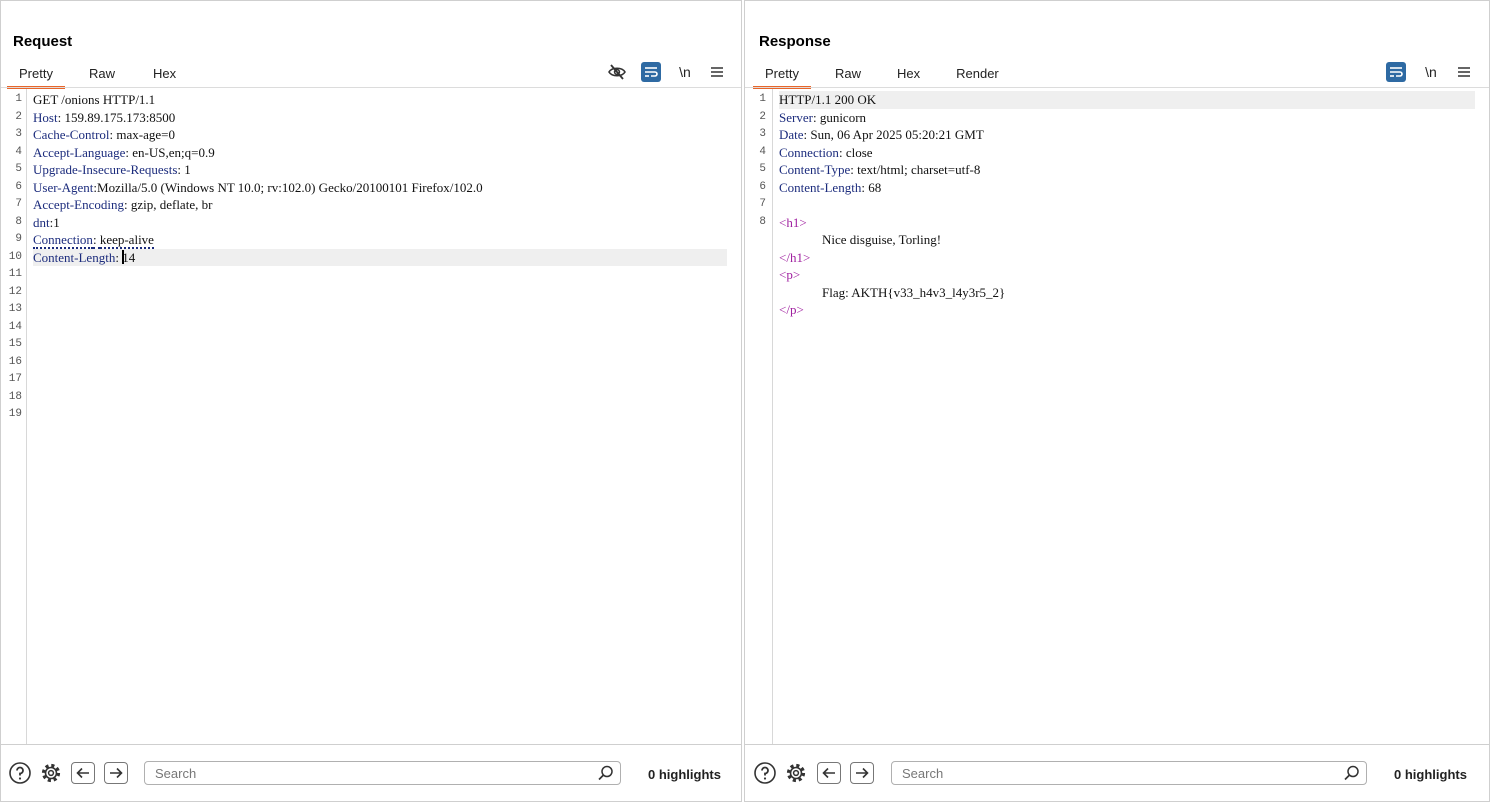 Image resolution: width=1490 pixels, height=802 pixels. What do you see at coordinates (828, 99) in the screenshot?
I see `status-line-text: HTTP/1.1 200 OK` at bounding box center [828, 99].